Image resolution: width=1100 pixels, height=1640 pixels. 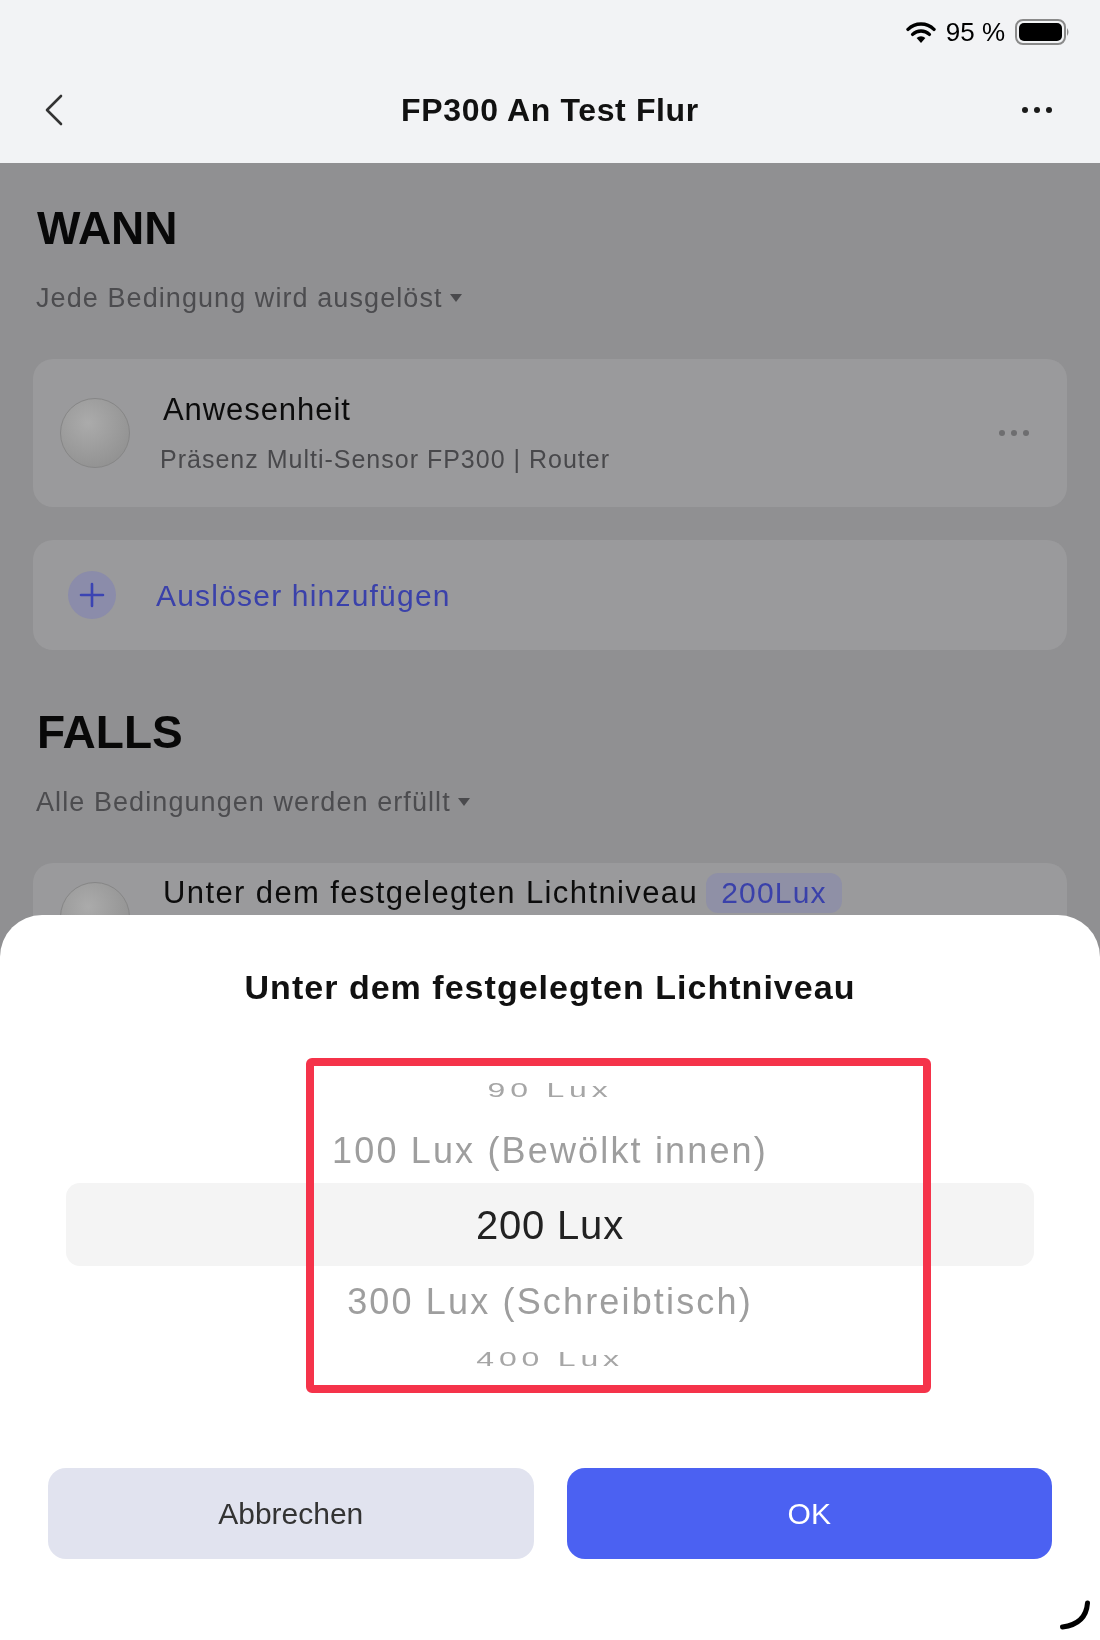 I want to click on page-title: FP300 An Test Flur, so click(x=550, y=110).